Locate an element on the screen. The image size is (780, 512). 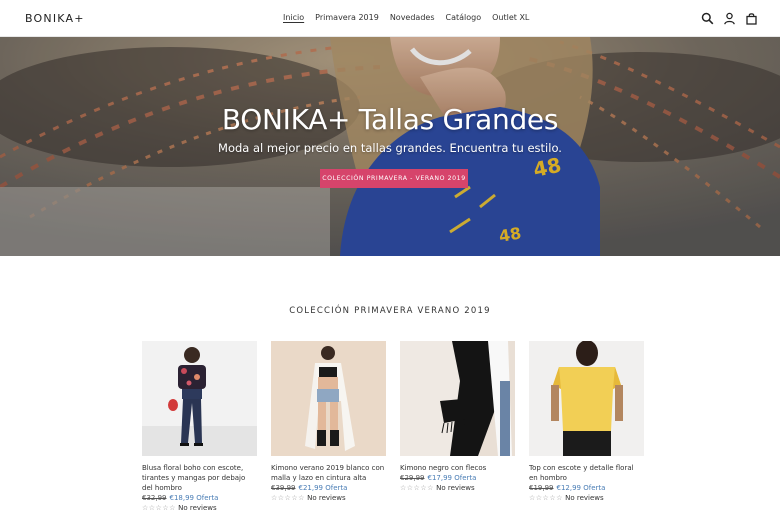
nav-item-catalogo: Catálogo is located at coordinates (464, 17).